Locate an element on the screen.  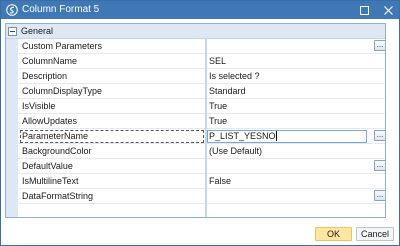
category-general: General is located at coordinates (195, 31).